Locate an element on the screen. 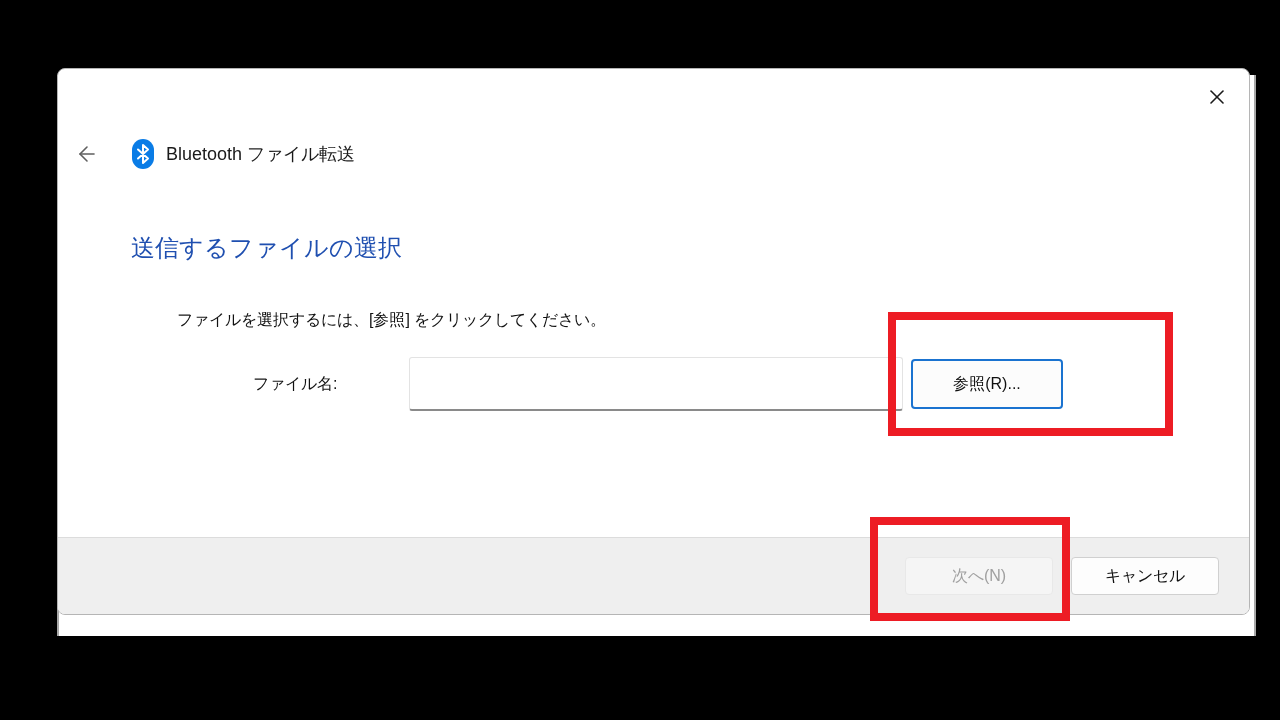  window-title: Bluetooth ファイル転送 is located at coordinates (261, 154).